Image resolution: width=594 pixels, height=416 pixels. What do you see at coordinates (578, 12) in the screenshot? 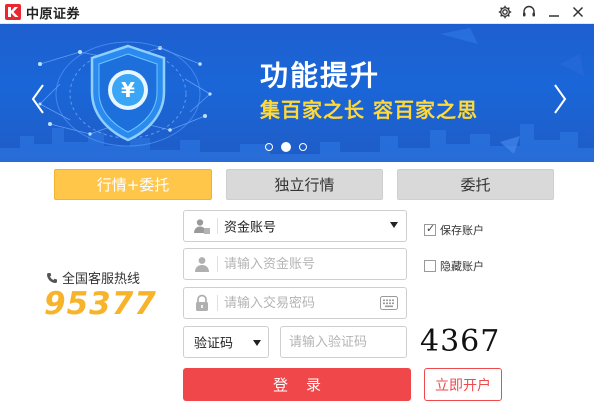
I see `close-icon` at bounding box center [578, 12].